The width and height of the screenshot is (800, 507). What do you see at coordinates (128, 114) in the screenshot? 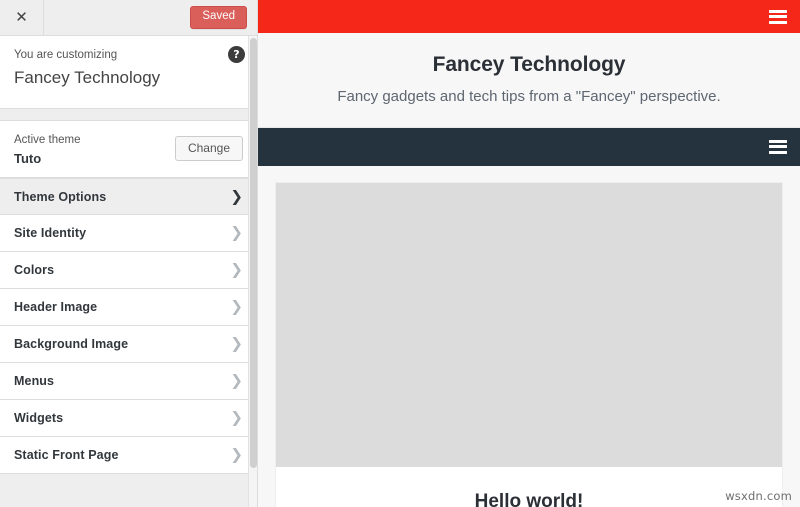
I see `sidebar-spacer` at bounding box center [128, 114].